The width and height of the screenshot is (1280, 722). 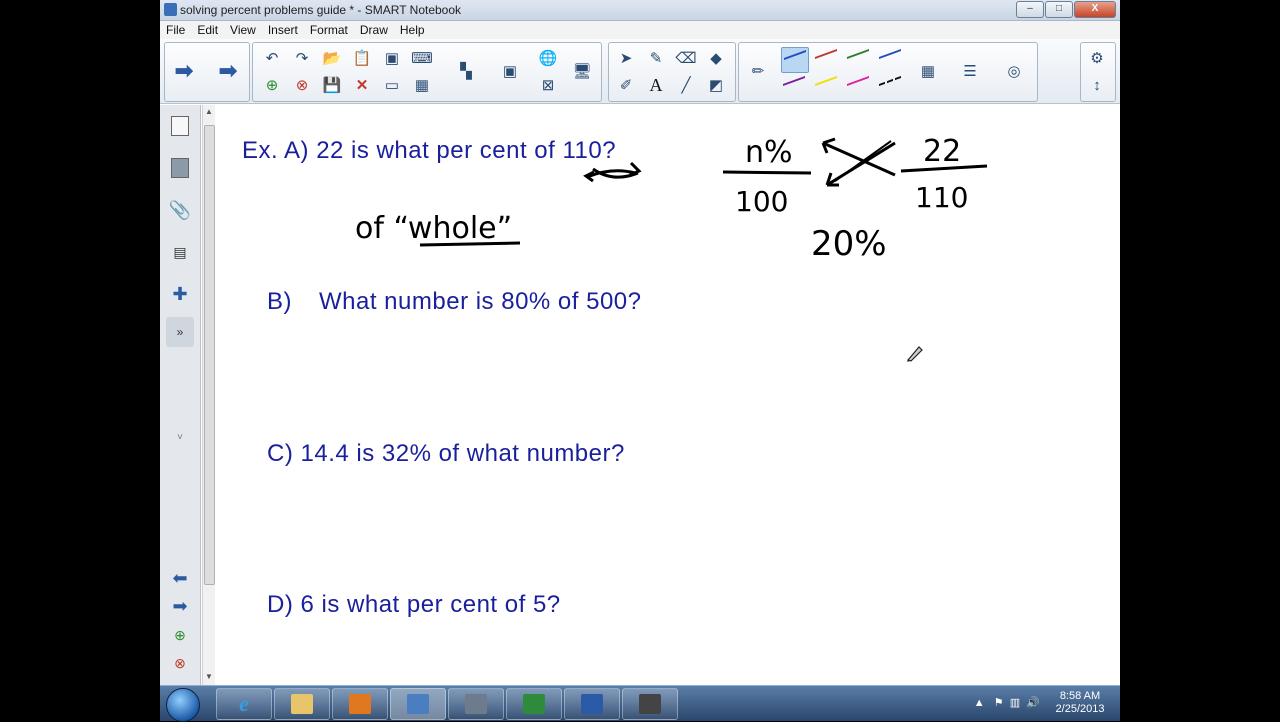 What do you see at coordinates (582, 71) in the screenshot?
I see `display-button: 🖥` at bounding box center [582, 71].